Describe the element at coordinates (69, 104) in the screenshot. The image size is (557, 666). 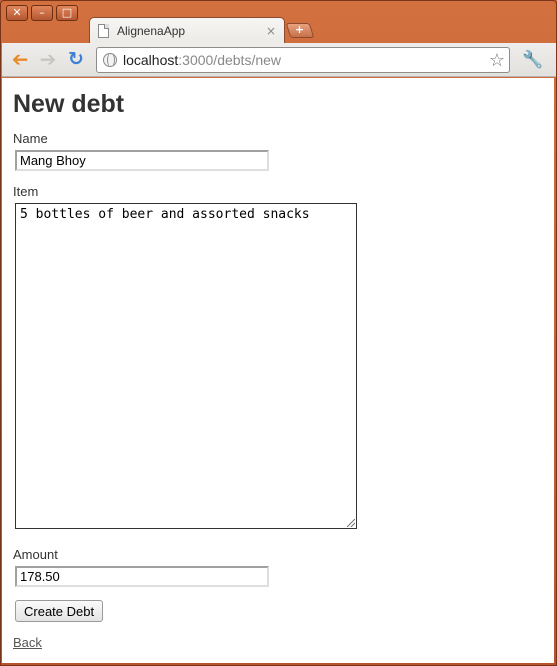
I see `page-title: New debt` at that location.